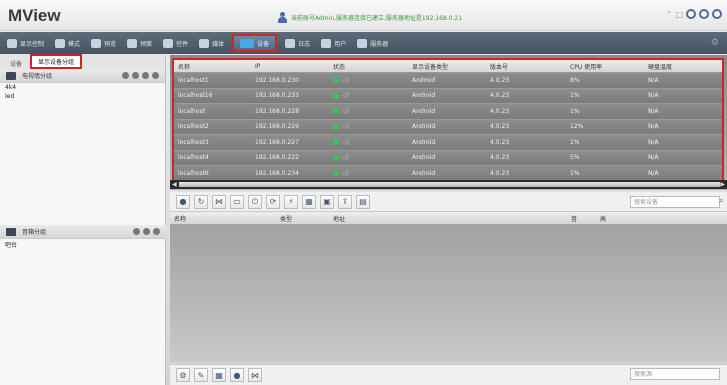 The image size is (727, 385). Describe the element at coordinates (294, 66) in the screenshot. I see `column-header: IP` at that location.